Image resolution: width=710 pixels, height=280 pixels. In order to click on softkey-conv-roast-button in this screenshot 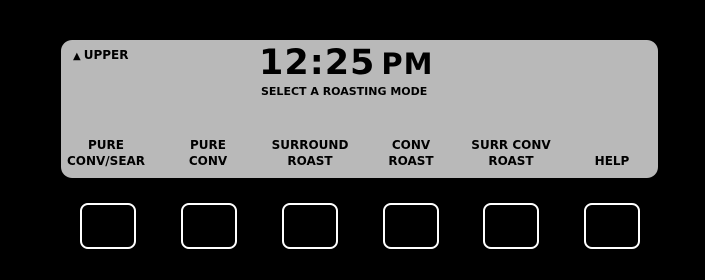, I will do `click(411, 226)`.